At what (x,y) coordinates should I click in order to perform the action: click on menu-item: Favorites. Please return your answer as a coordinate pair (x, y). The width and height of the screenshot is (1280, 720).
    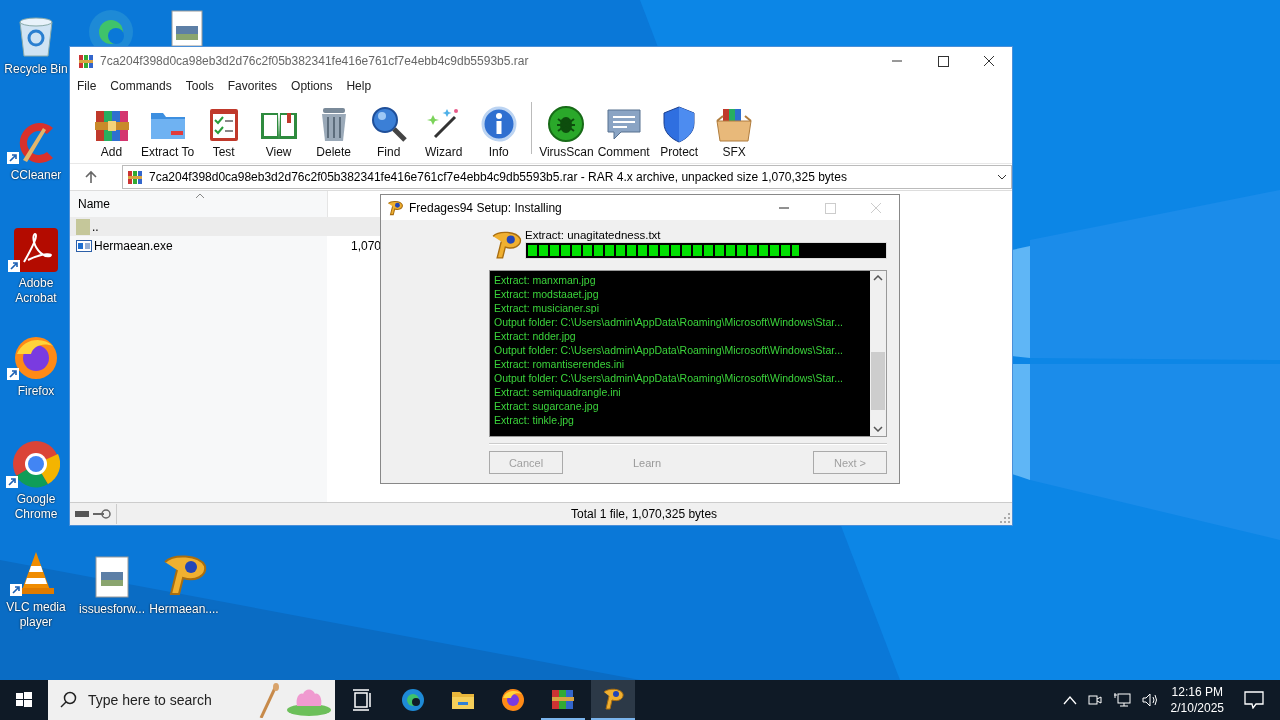
    Looking at the image, I should click on (252, 86).